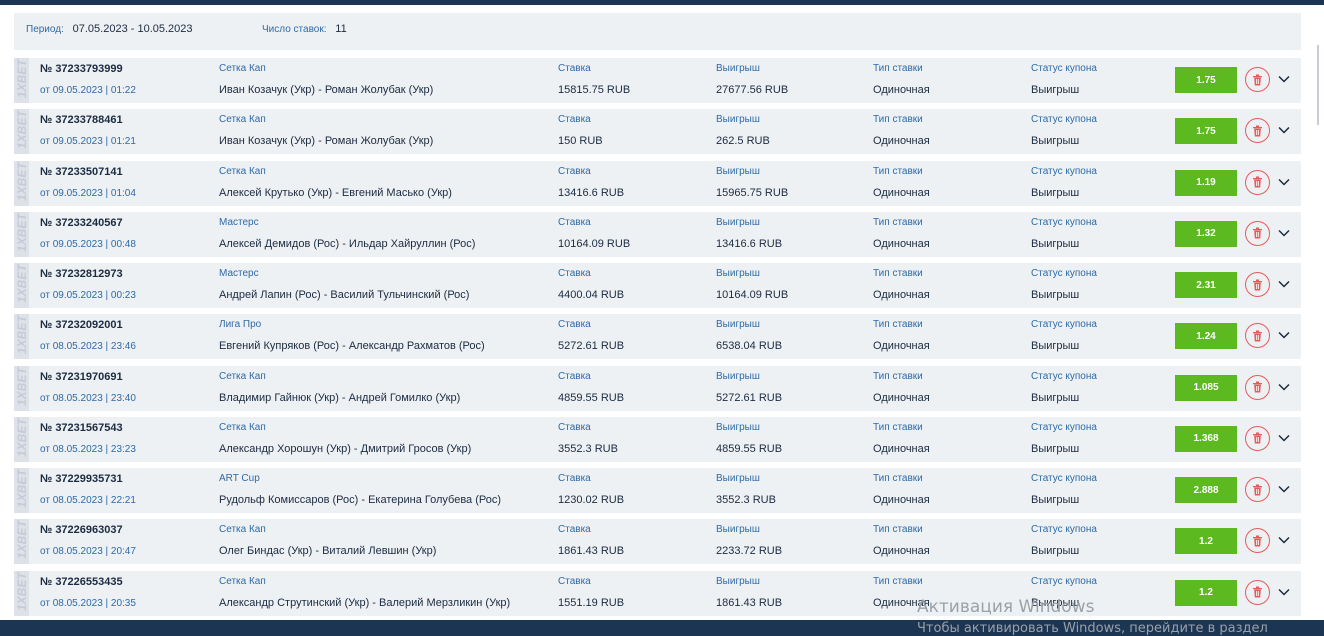  Describe the element at coordinates (1320, 312) in the screenshot. I see `scrollbar` at that location.